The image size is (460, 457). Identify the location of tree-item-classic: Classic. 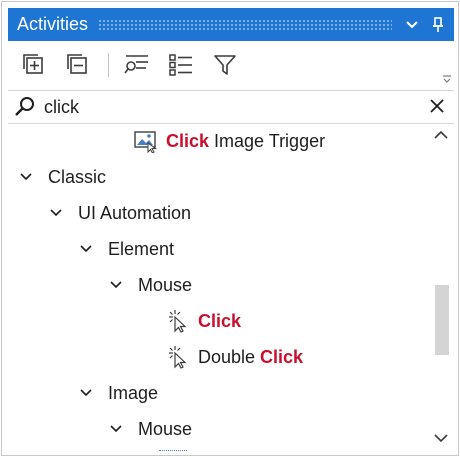
(223, 177).